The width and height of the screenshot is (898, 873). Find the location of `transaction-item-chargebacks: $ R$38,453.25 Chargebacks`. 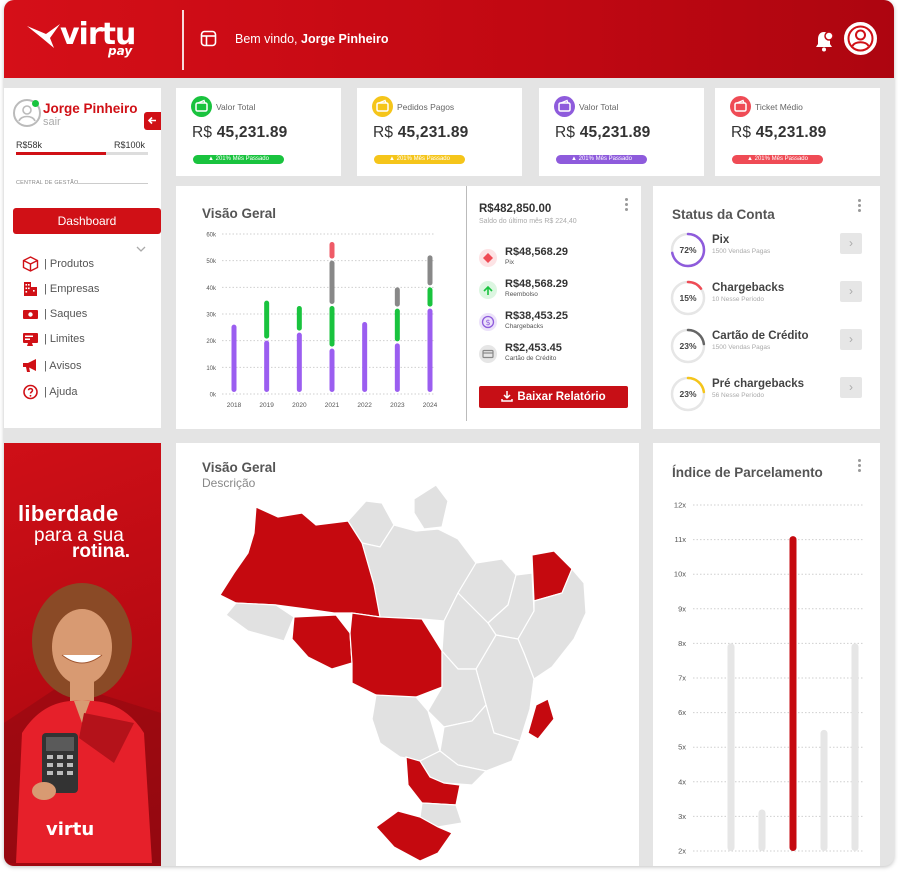

transaction-item-chargebacks: $ R$38,453.25 Chargebacks is located at coordinates (554, 322).